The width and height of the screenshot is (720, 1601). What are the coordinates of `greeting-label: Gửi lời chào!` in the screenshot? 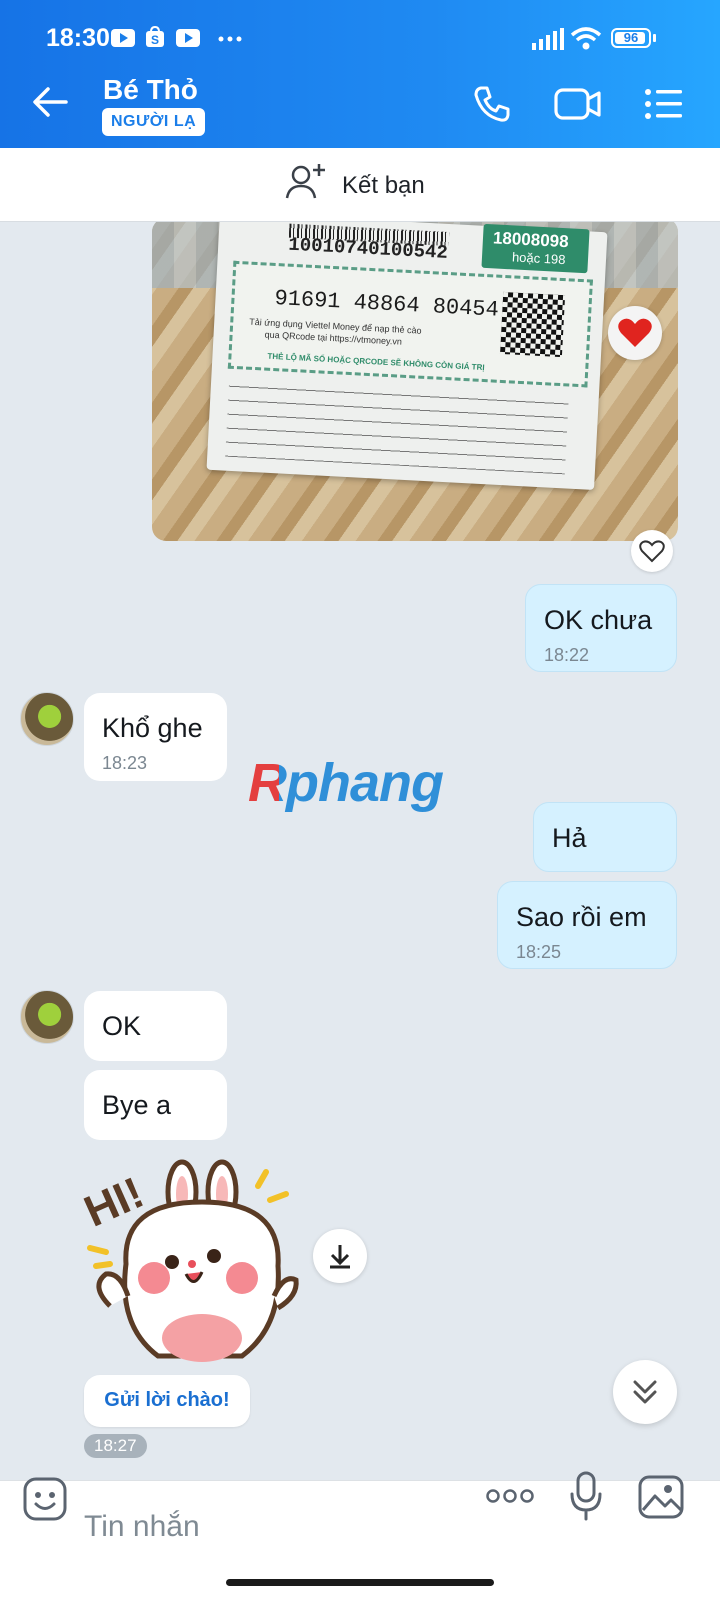 It's located at (167, 1400).